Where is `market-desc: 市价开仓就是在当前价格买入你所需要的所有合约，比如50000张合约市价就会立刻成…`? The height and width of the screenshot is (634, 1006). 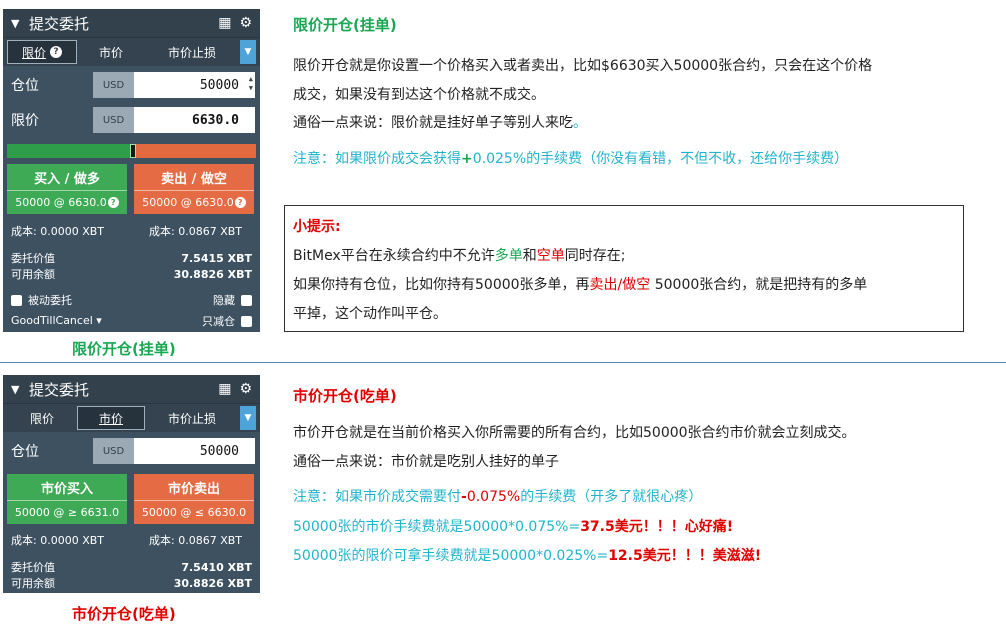 market-desc: 市价开仓就是在当前价格买入你所需要的所有合约，比如50000张合约市价就会立刻成… is located at coordinates (574, 433).